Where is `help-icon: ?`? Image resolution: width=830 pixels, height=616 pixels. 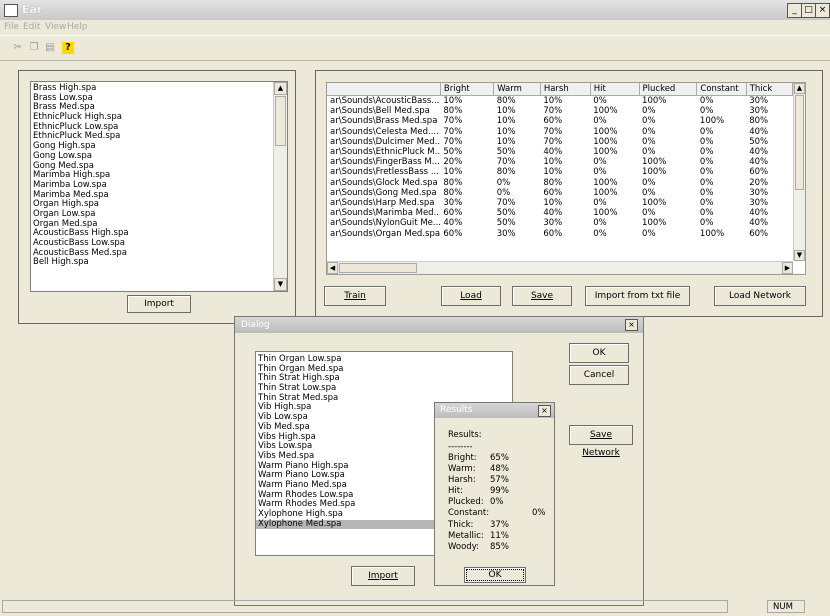 help-icon: ? is located at coordinates (68, 48).